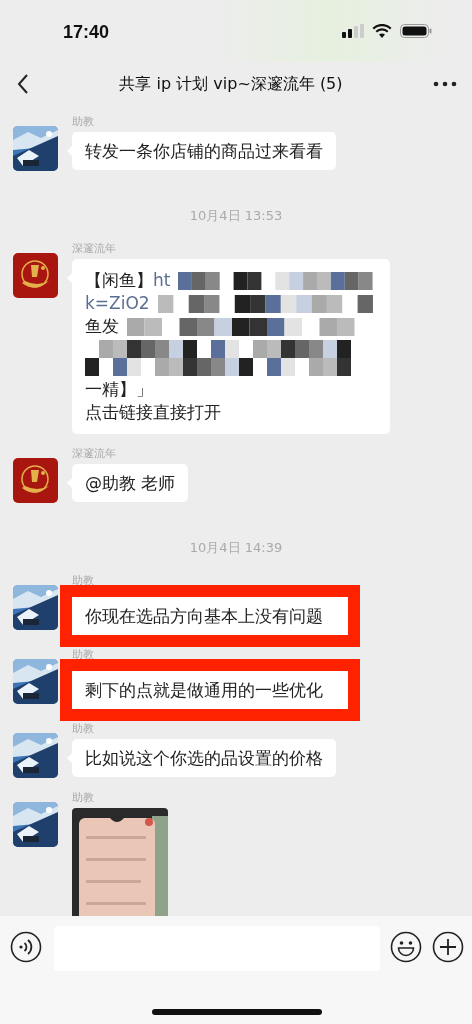 This screenshot has width=472, height=1024. I want to click on message-bubble: @助教 老师, so click(130, 483).